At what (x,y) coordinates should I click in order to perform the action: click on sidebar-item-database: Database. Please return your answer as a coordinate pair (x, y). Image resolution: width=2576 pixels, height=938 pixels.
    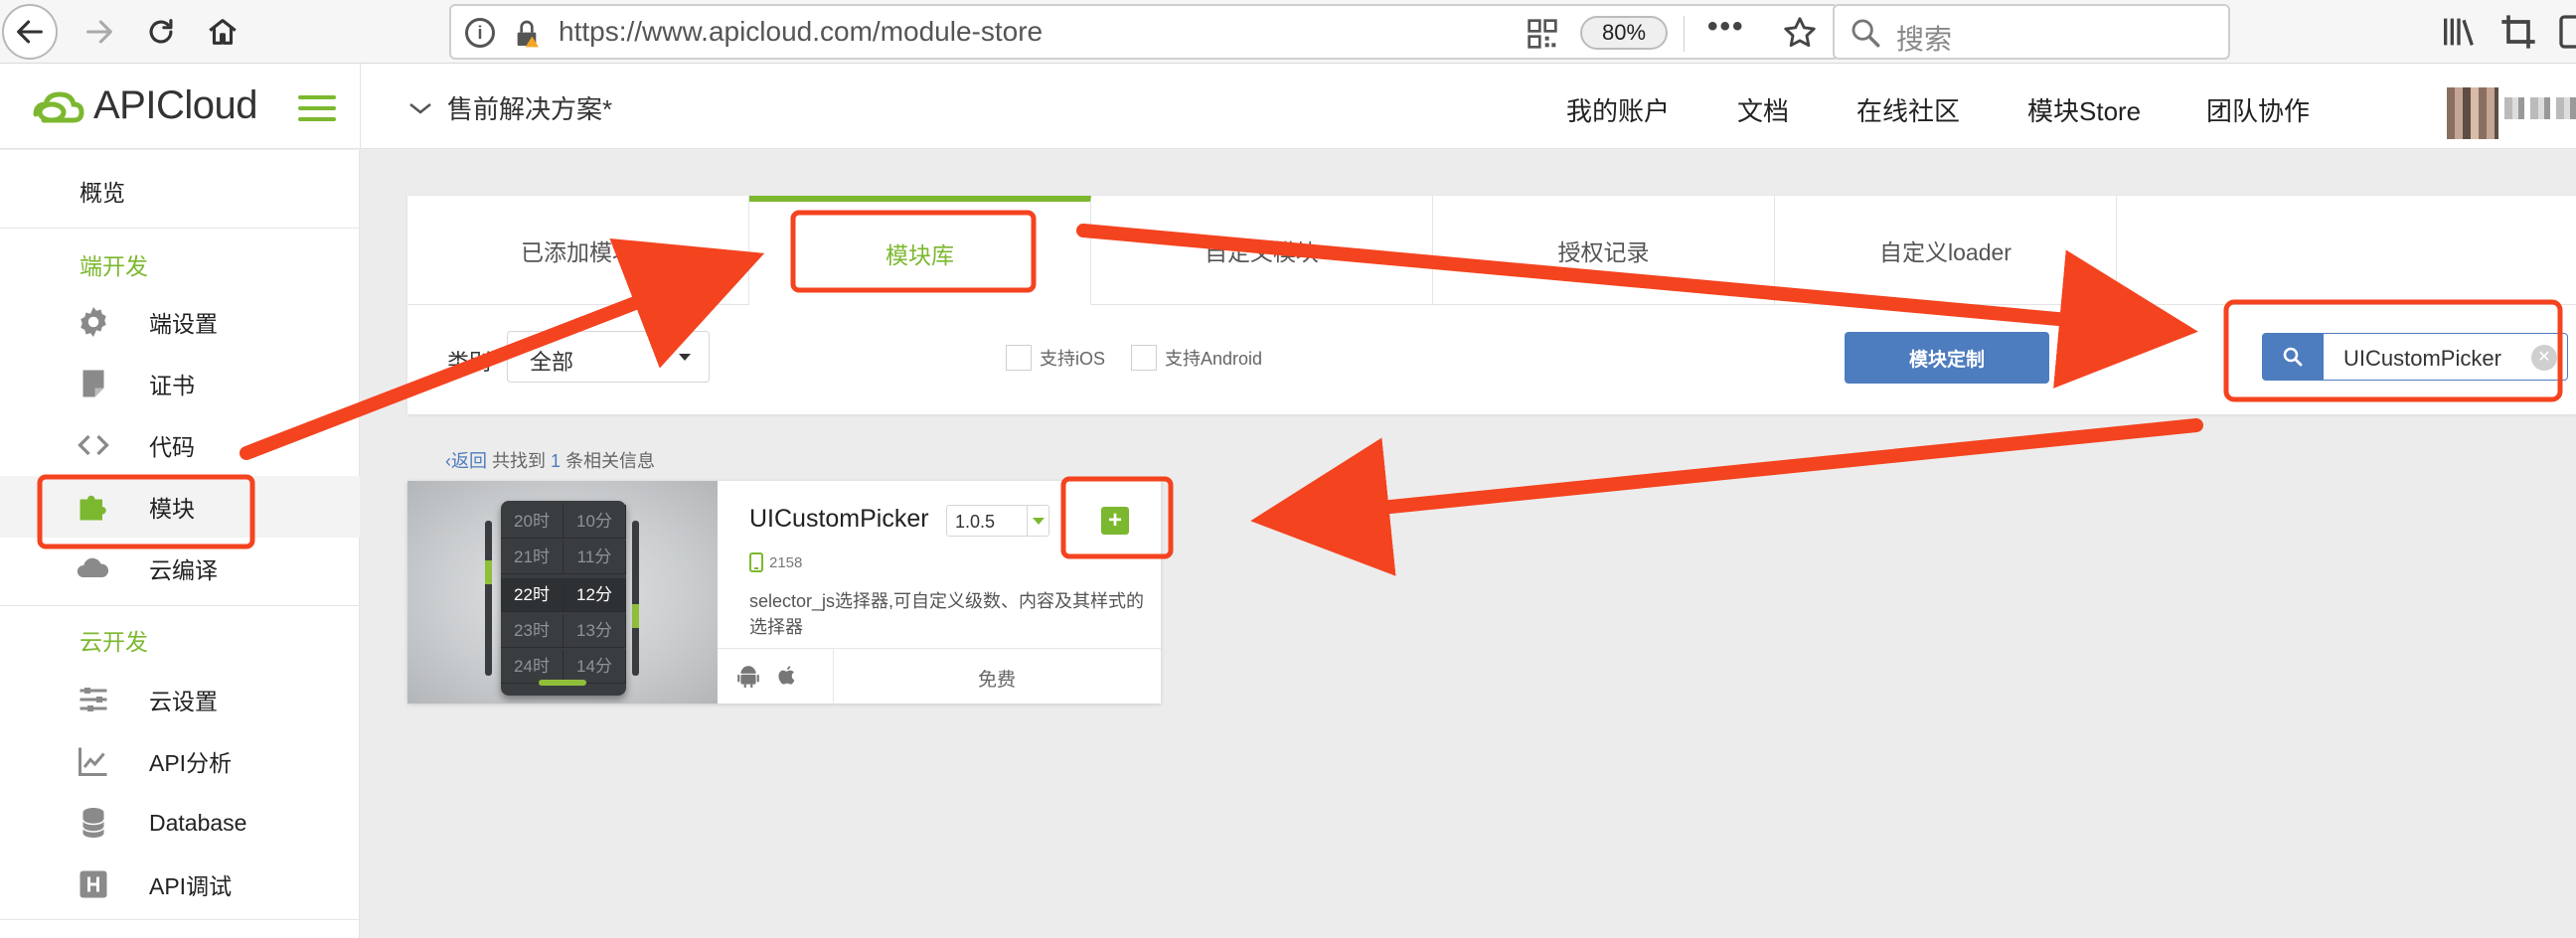
    Looking at the image, I should click on (180, 823).